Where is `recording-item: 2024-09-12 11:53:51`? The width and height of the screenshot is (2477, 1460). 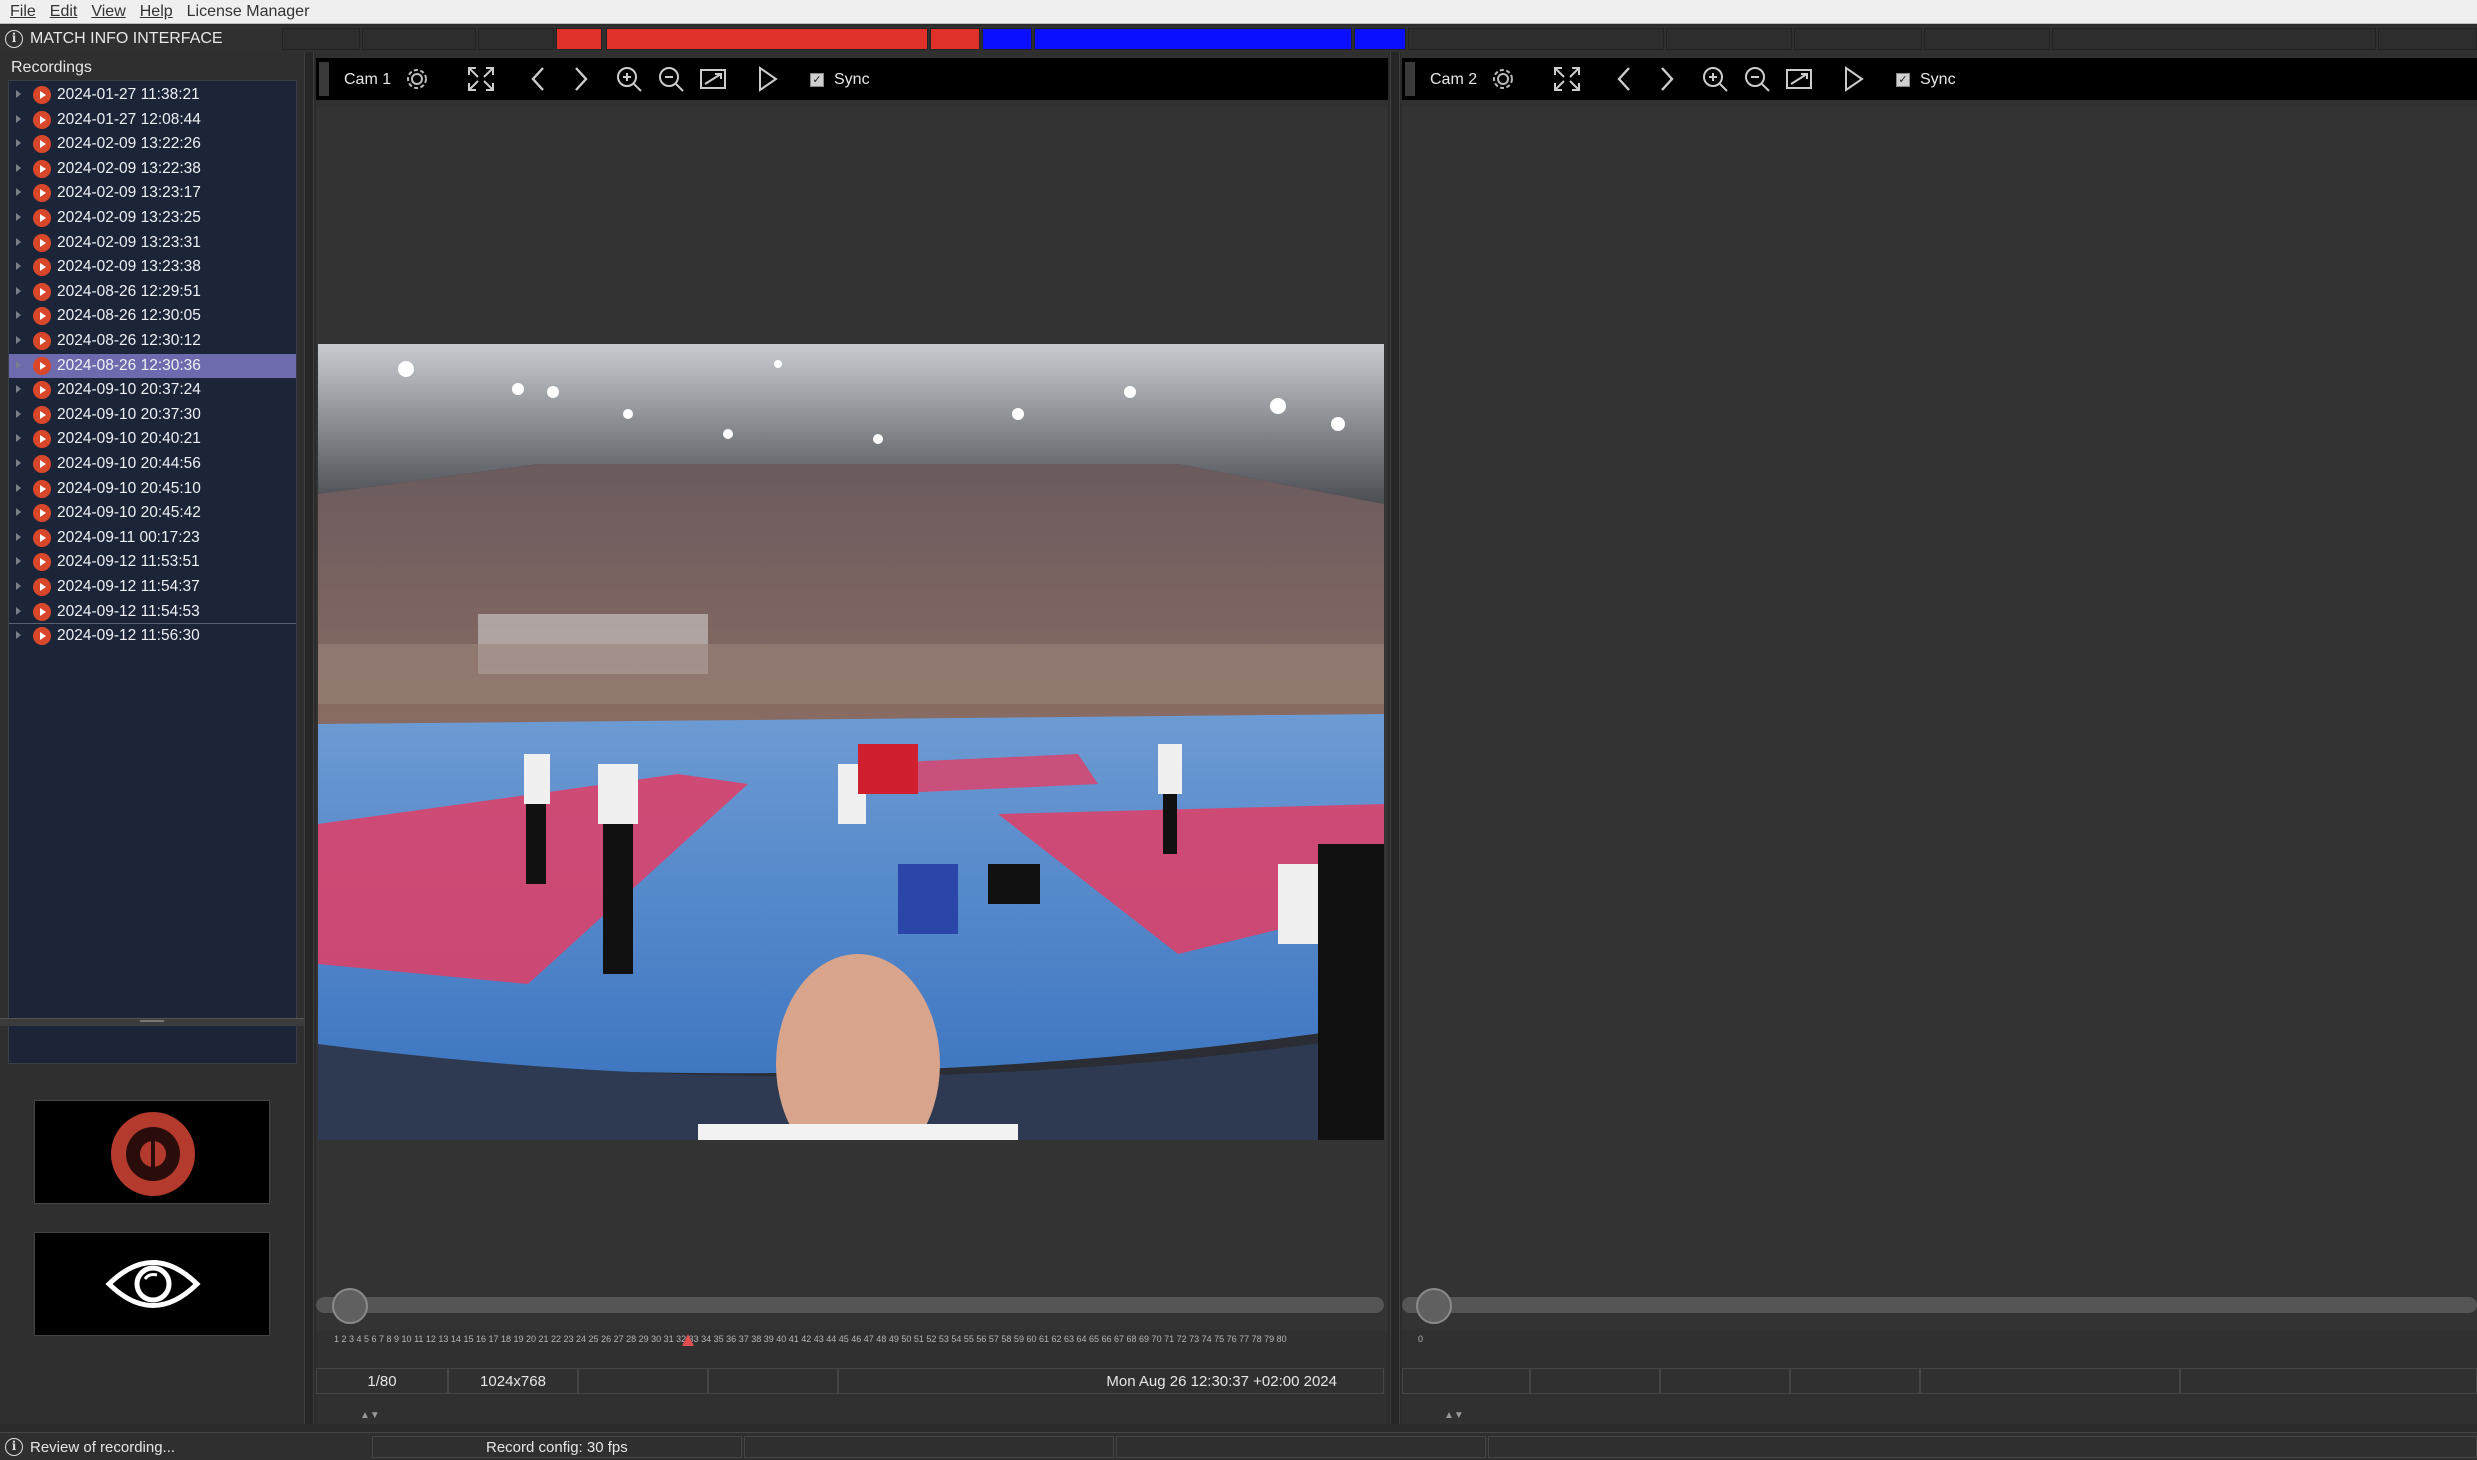
recording-item: 2024-09-12 11:53:51 is located at coordinates (152, 562).